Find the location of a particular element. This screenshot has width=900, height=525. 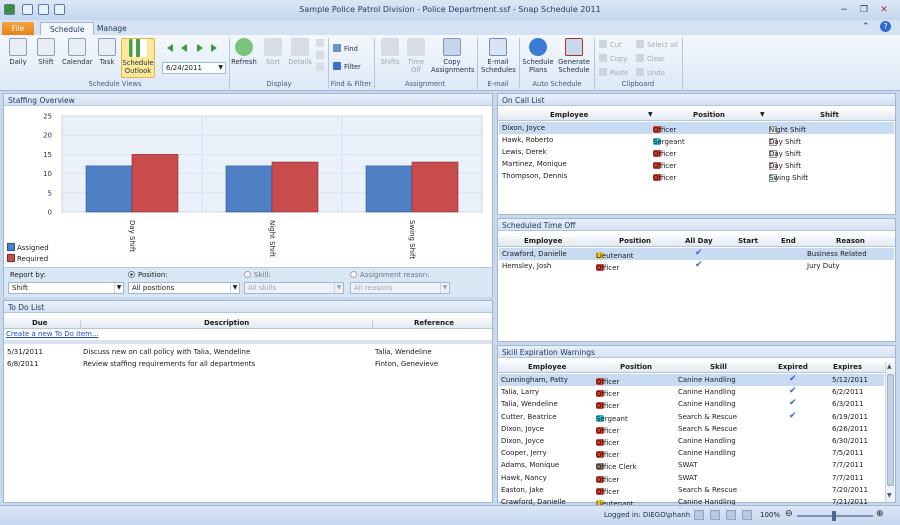

refresh-button: Refresh is located at coordinates (244, 52).